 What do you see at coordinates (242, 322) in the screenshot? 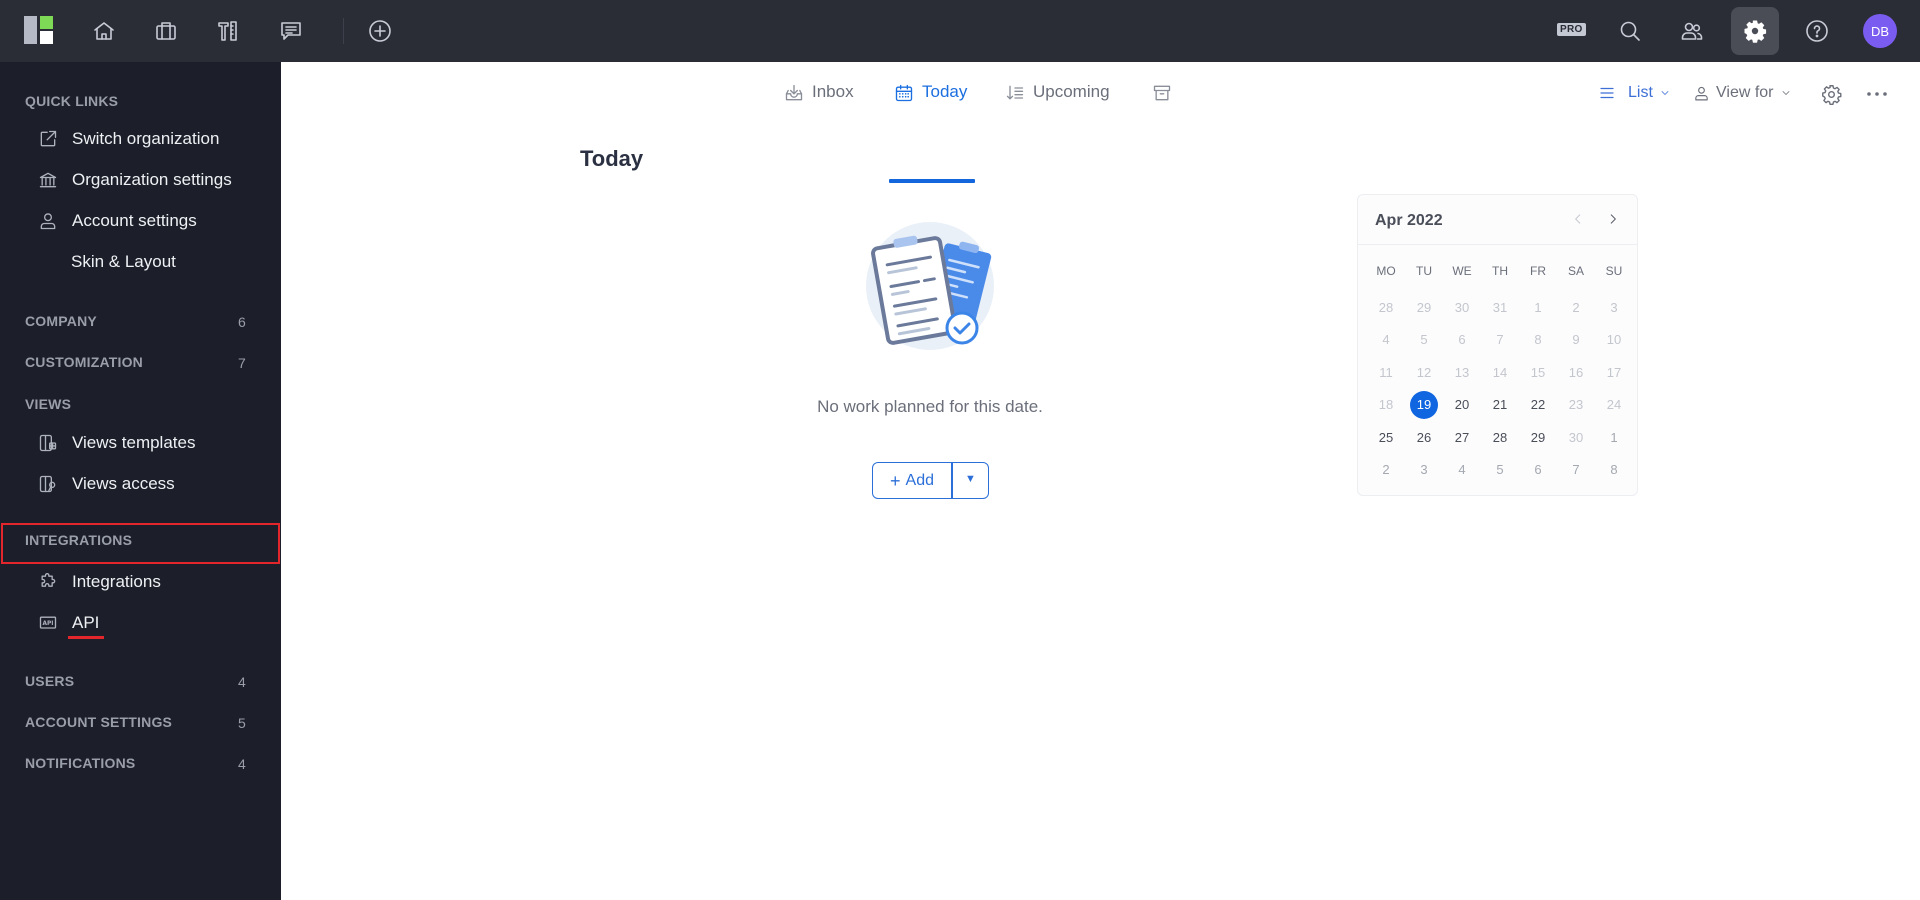
I see `section-count: 6` at bounding box center [242, 322].